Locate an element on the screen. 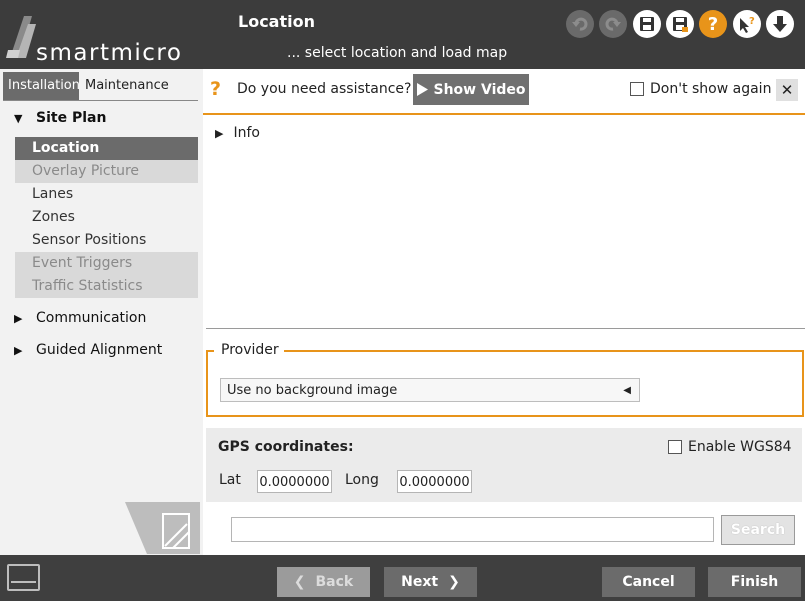 The width and height of the screenshot is (805, 601). context-help-icon: ? is located at coordinates (747, 24).